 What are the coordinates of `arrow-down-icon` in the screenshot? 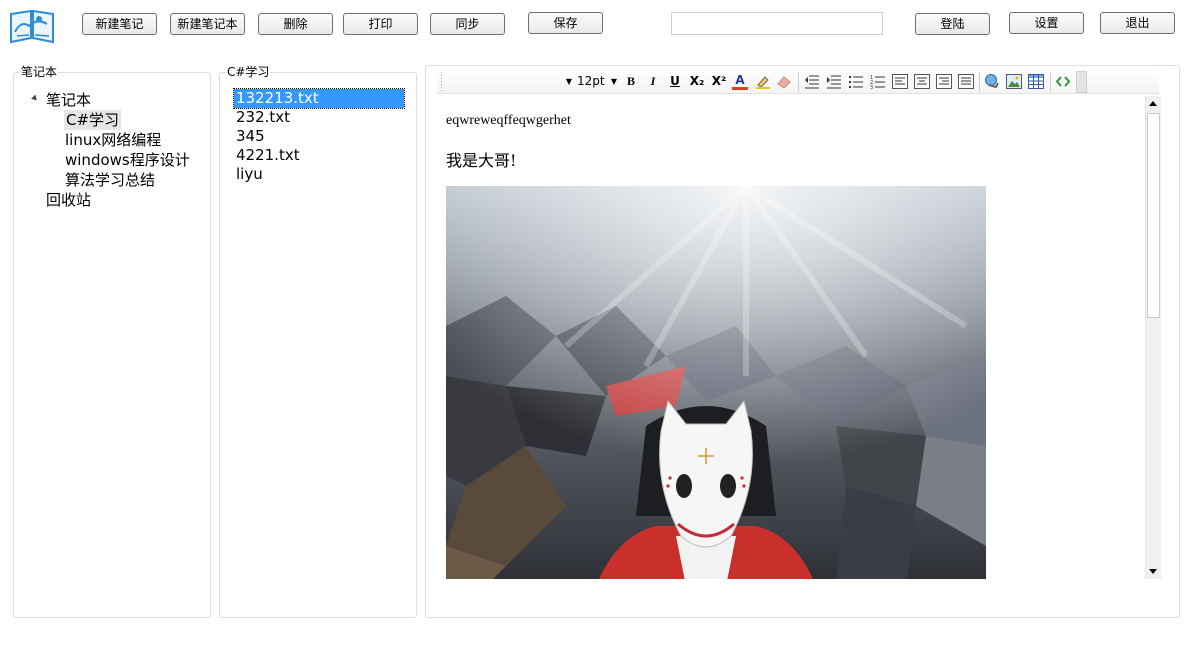 It's located at (1153, 571).